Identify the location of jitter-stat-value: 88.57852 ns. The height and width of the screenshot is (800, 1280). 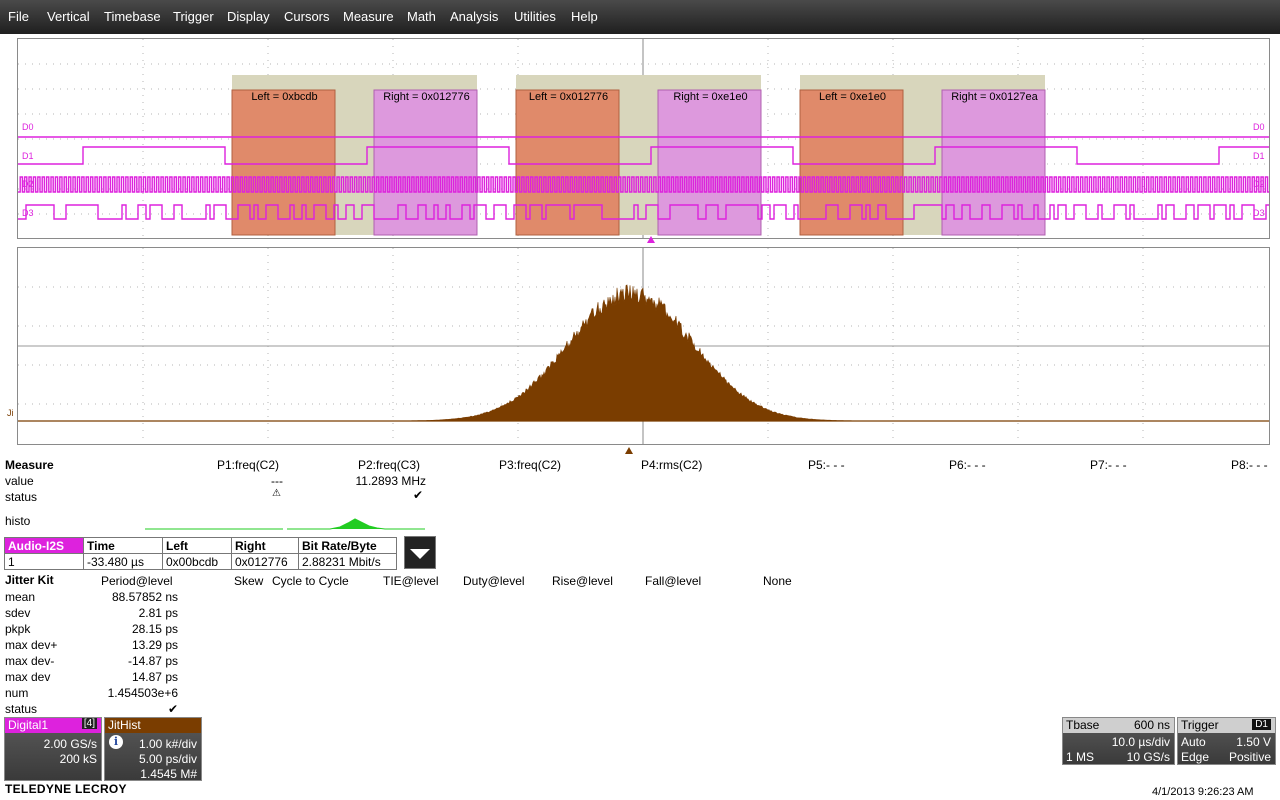
(144, 597).